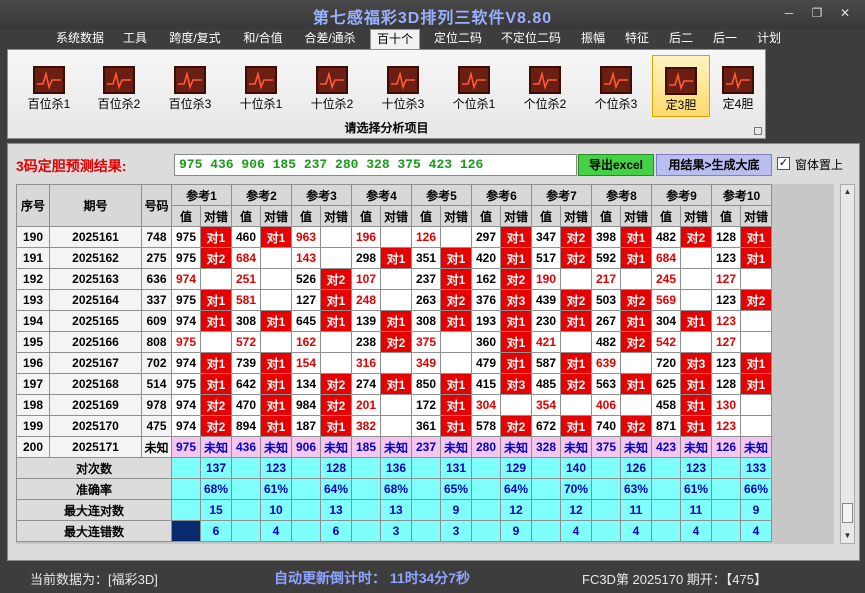 This screenshot has width=865, height=593. I want to click on window-ontop-checkbox: ✓, so click(783, 163).